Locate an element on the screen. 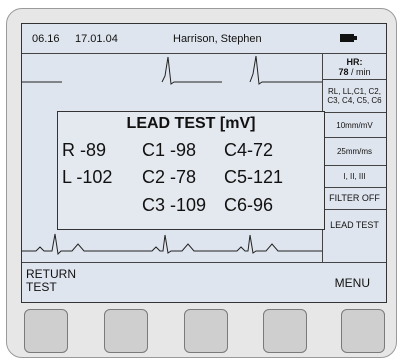 The image size is (409, 363). softkey-bar: RETURN TEST MENU is located at coordinates (204, 282).